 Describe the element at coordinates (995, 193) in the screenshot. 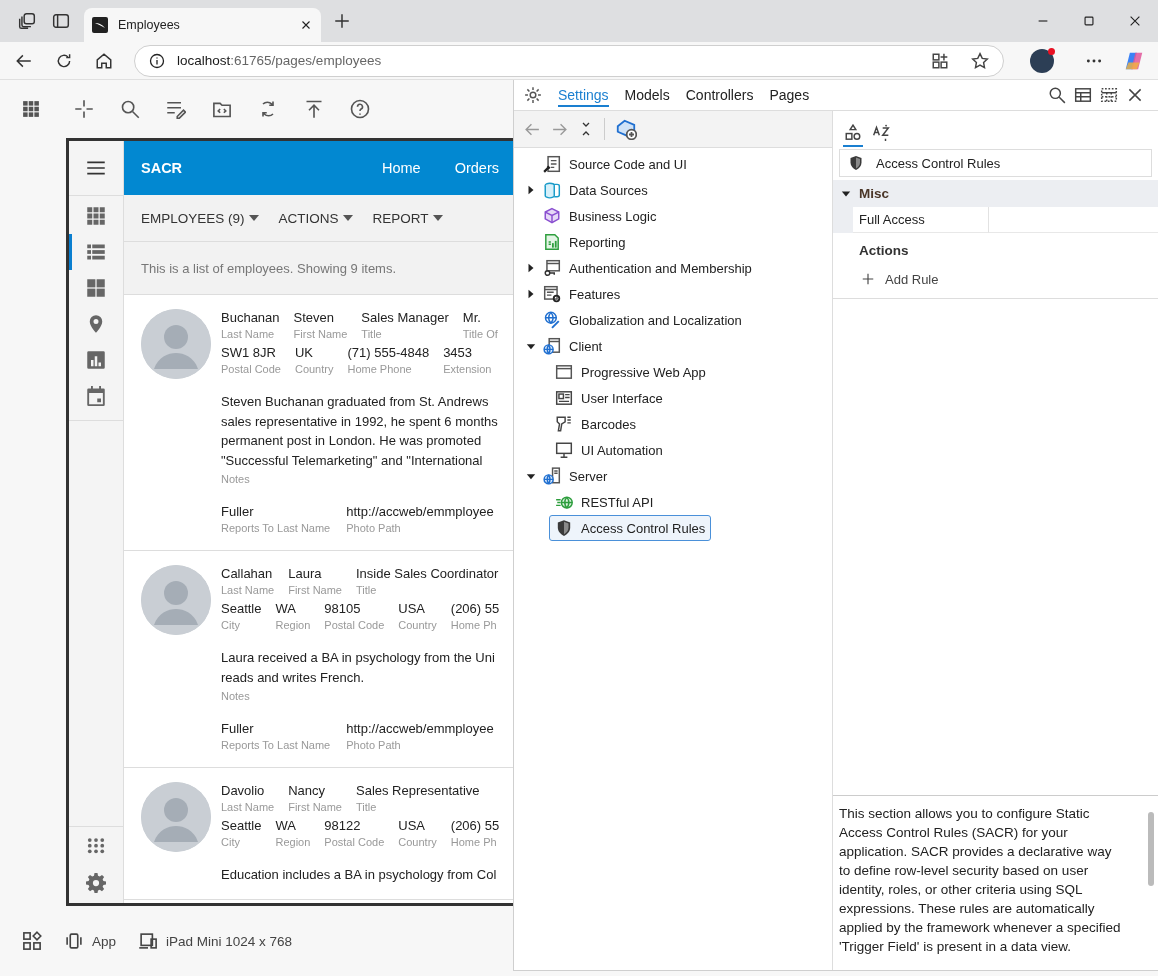

I see `category-header: Misc` at that location.